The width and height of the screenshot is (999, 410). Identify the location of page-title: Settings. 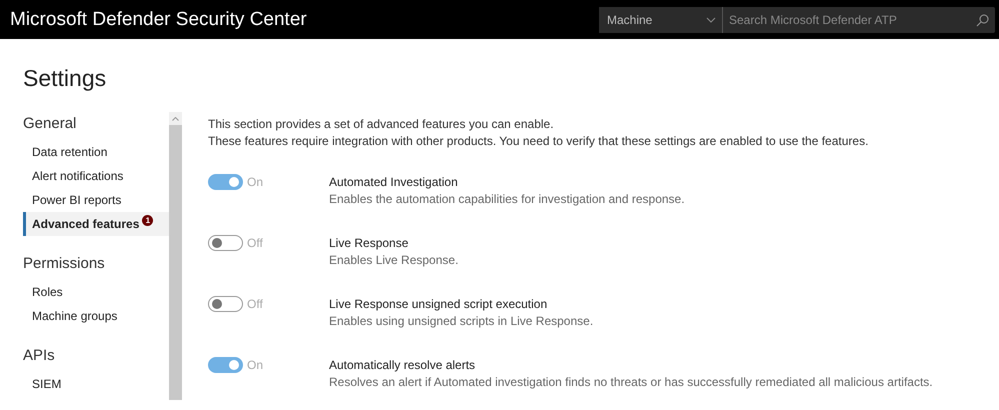
(65, 78).